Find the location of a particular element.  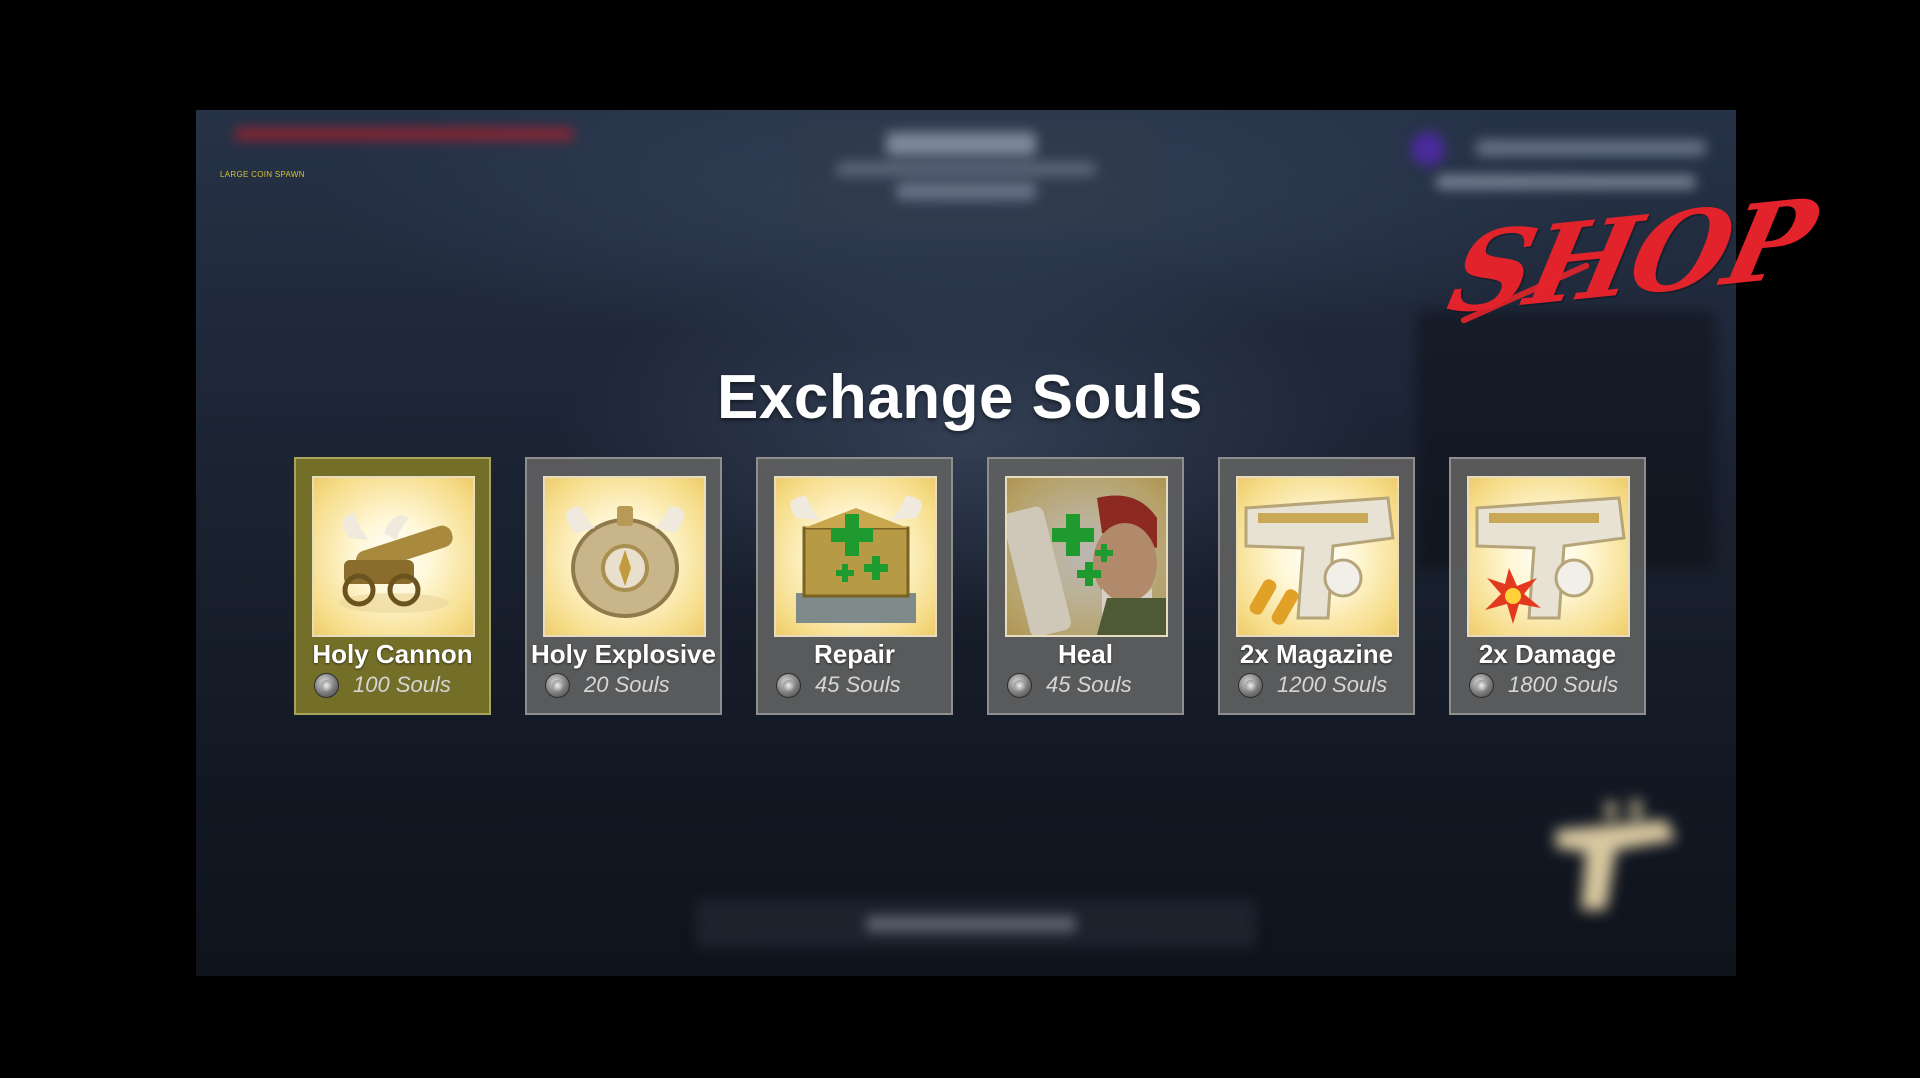

explosive-barrel-icon is located at coordinates (624, 556).